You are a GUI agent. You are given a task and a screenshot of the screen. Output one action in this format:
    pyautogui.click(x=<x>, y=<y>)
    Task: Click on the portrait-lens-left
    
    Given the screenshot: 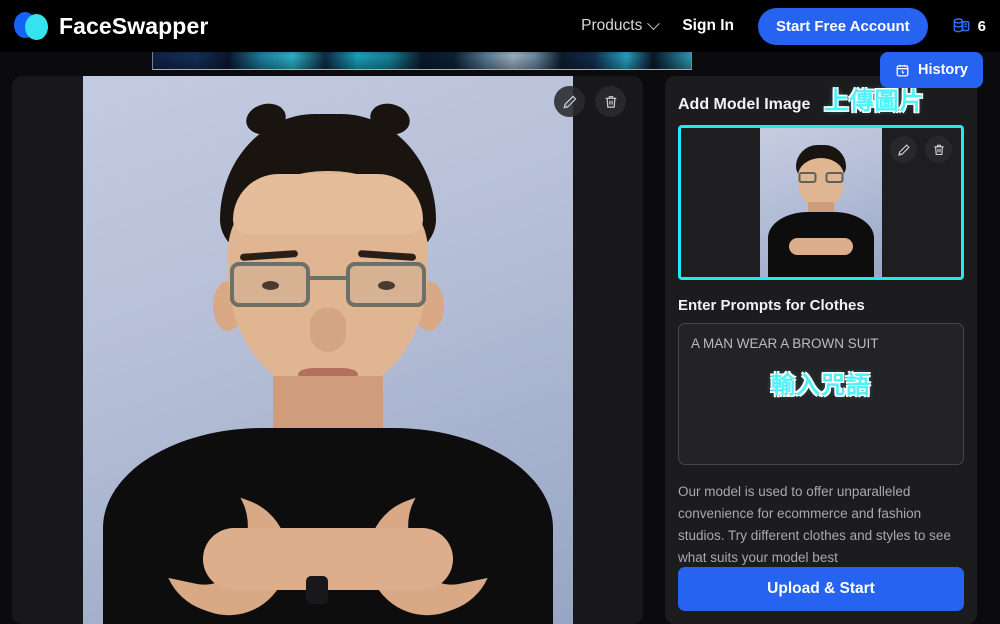 What is the action you would take?
    pyautogui.click(x=270, y=284)
    